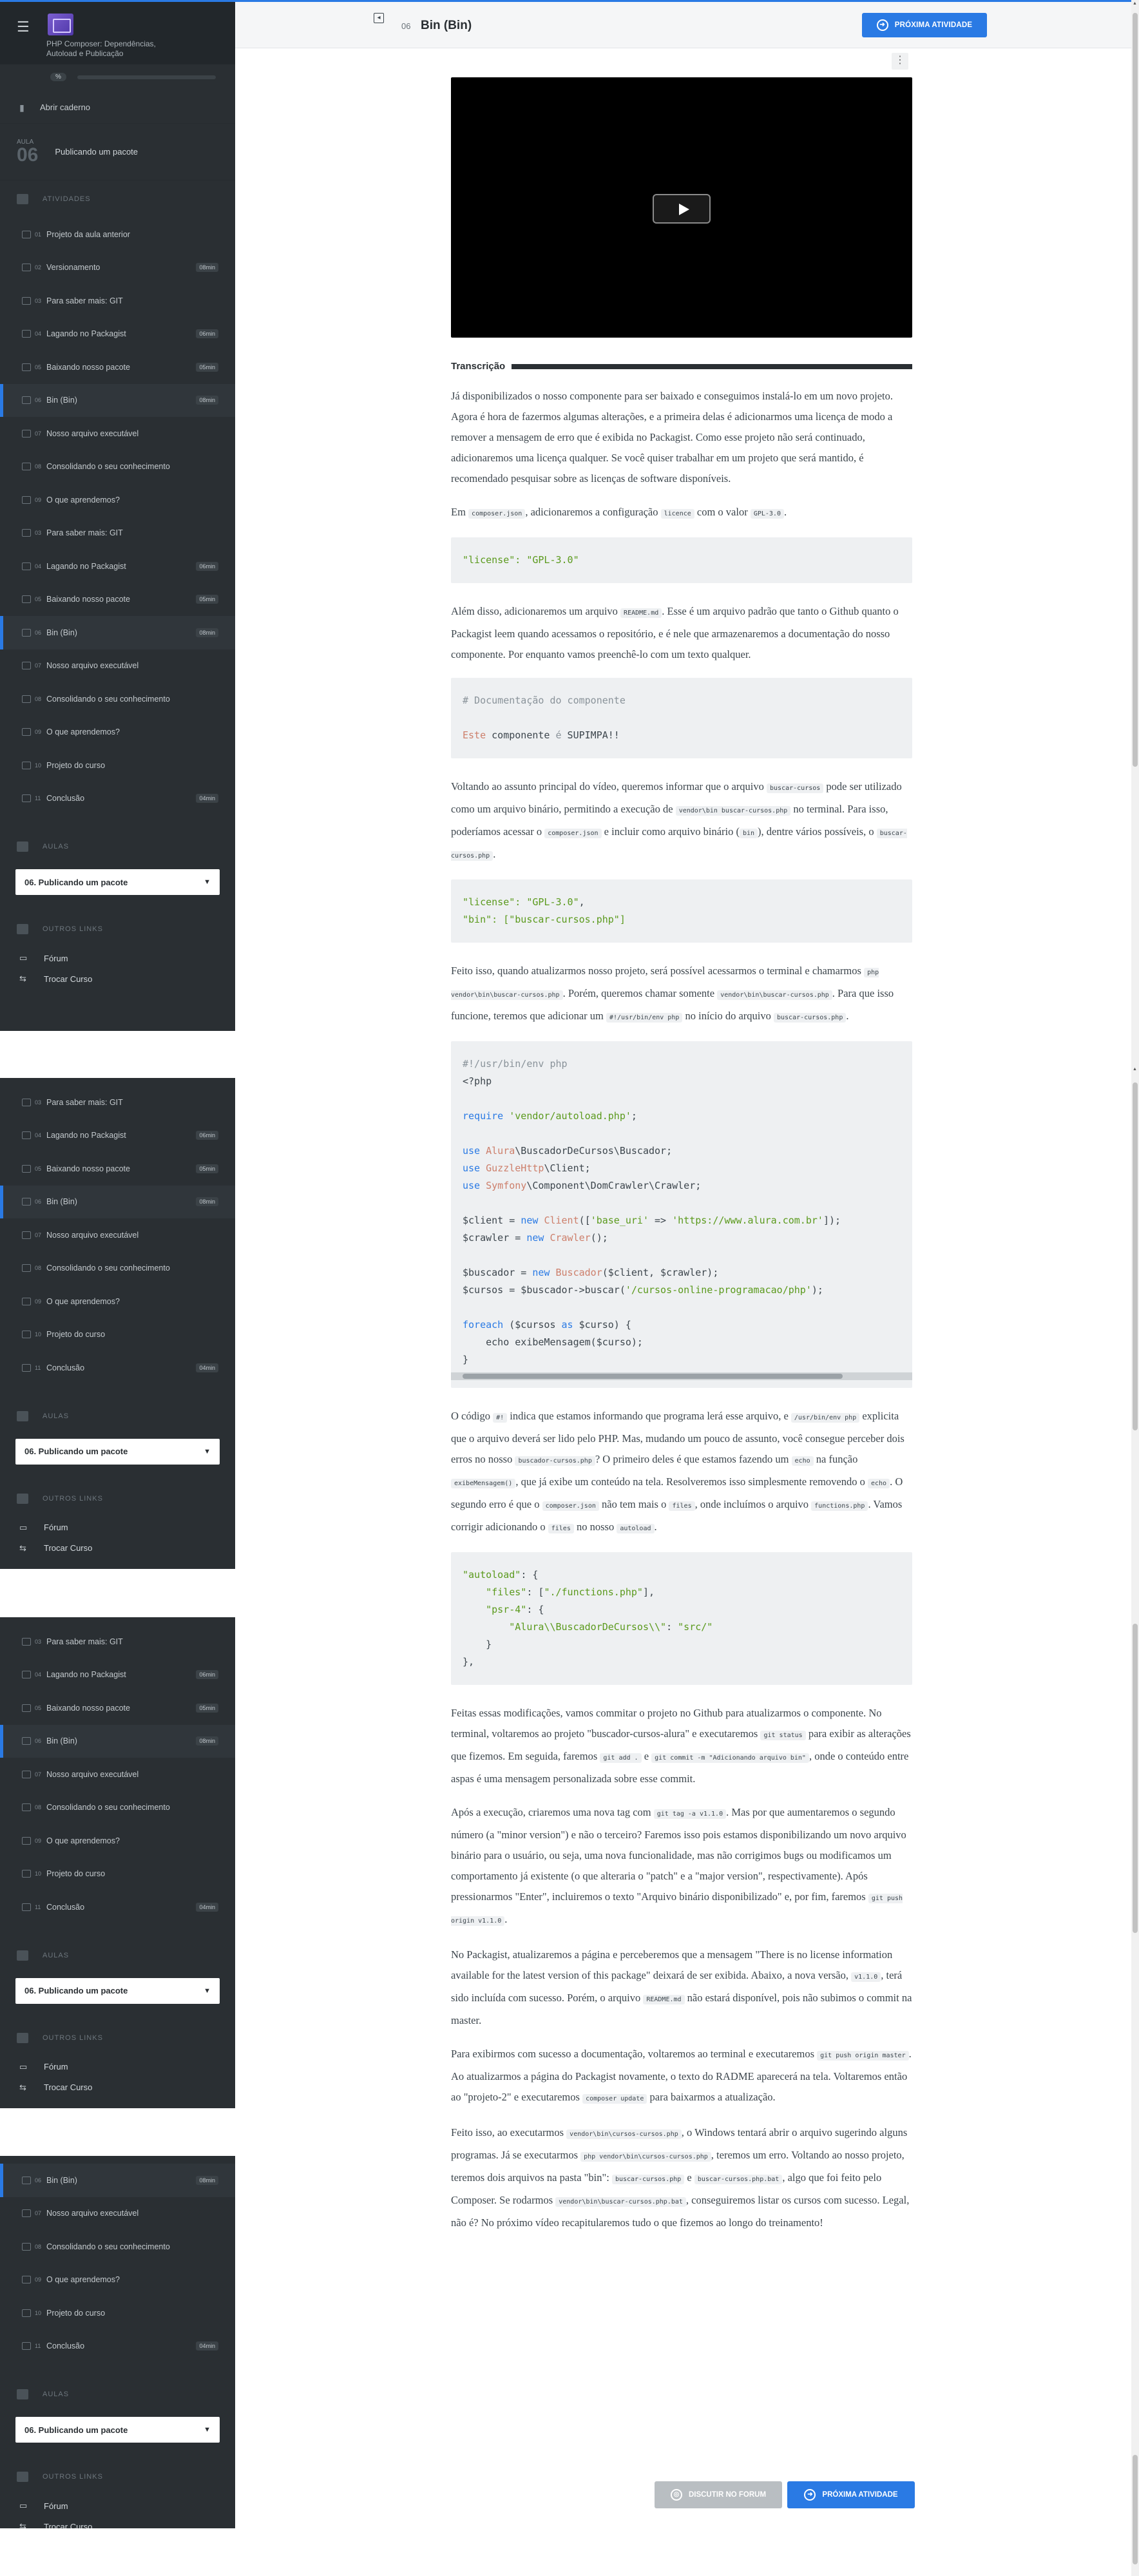 This screenshot has width=1139, height=2576. What do you see at coordinates (62, 2180) in the screenshot?
I see `activity-title: Bin (Bin)` at bounding box center [62, 2180].